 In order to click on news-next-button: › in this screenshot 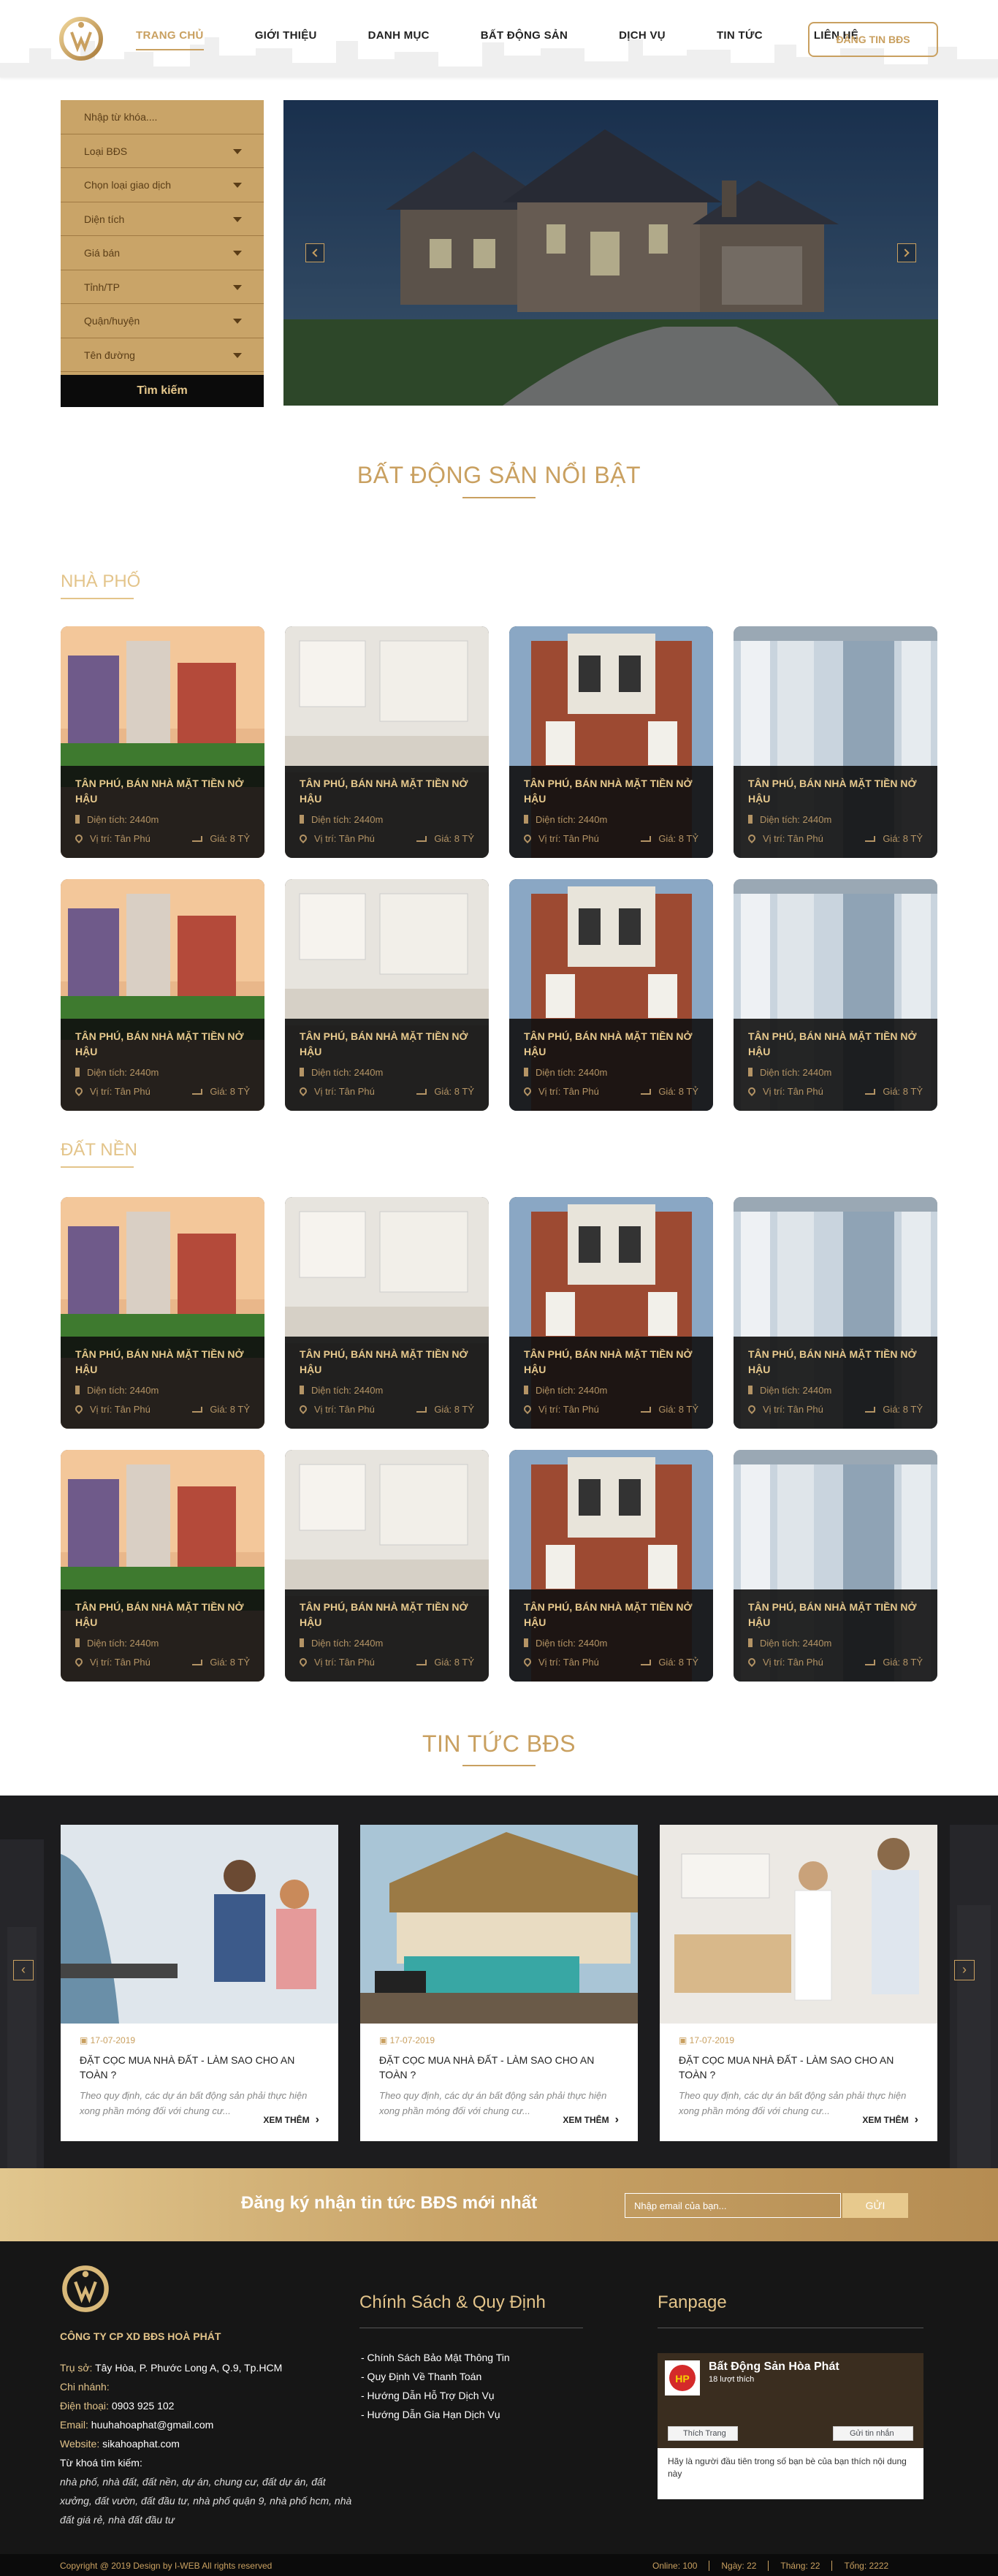, I will do `click(964, 1970)`.